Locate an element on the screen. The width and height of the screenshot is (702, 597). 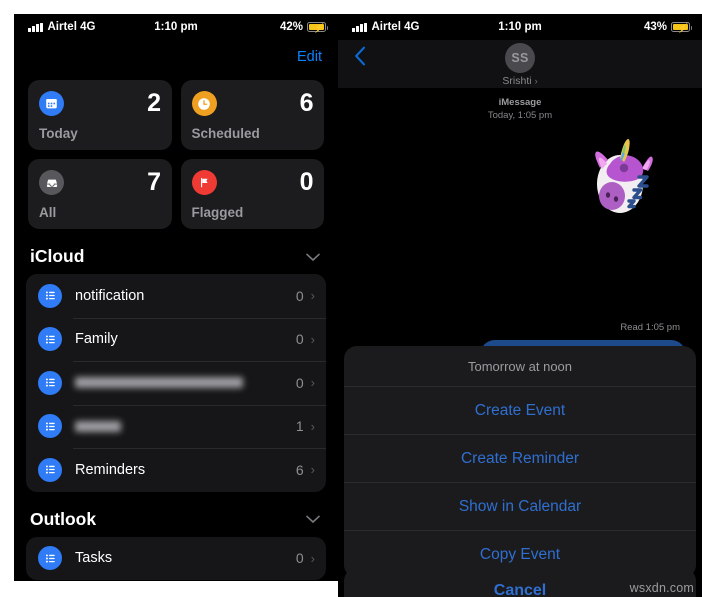
list-group-outlook: Tasks 0 › is located at coordinates (176, 558).